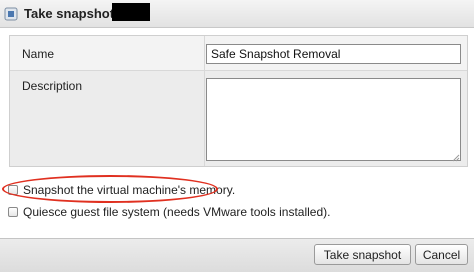 This screenshot has width=474, height=272. What do you see at coordinates (131, 12) in the screenshot?
I see `redacted-vm-name` at bounding box center [131, 12].